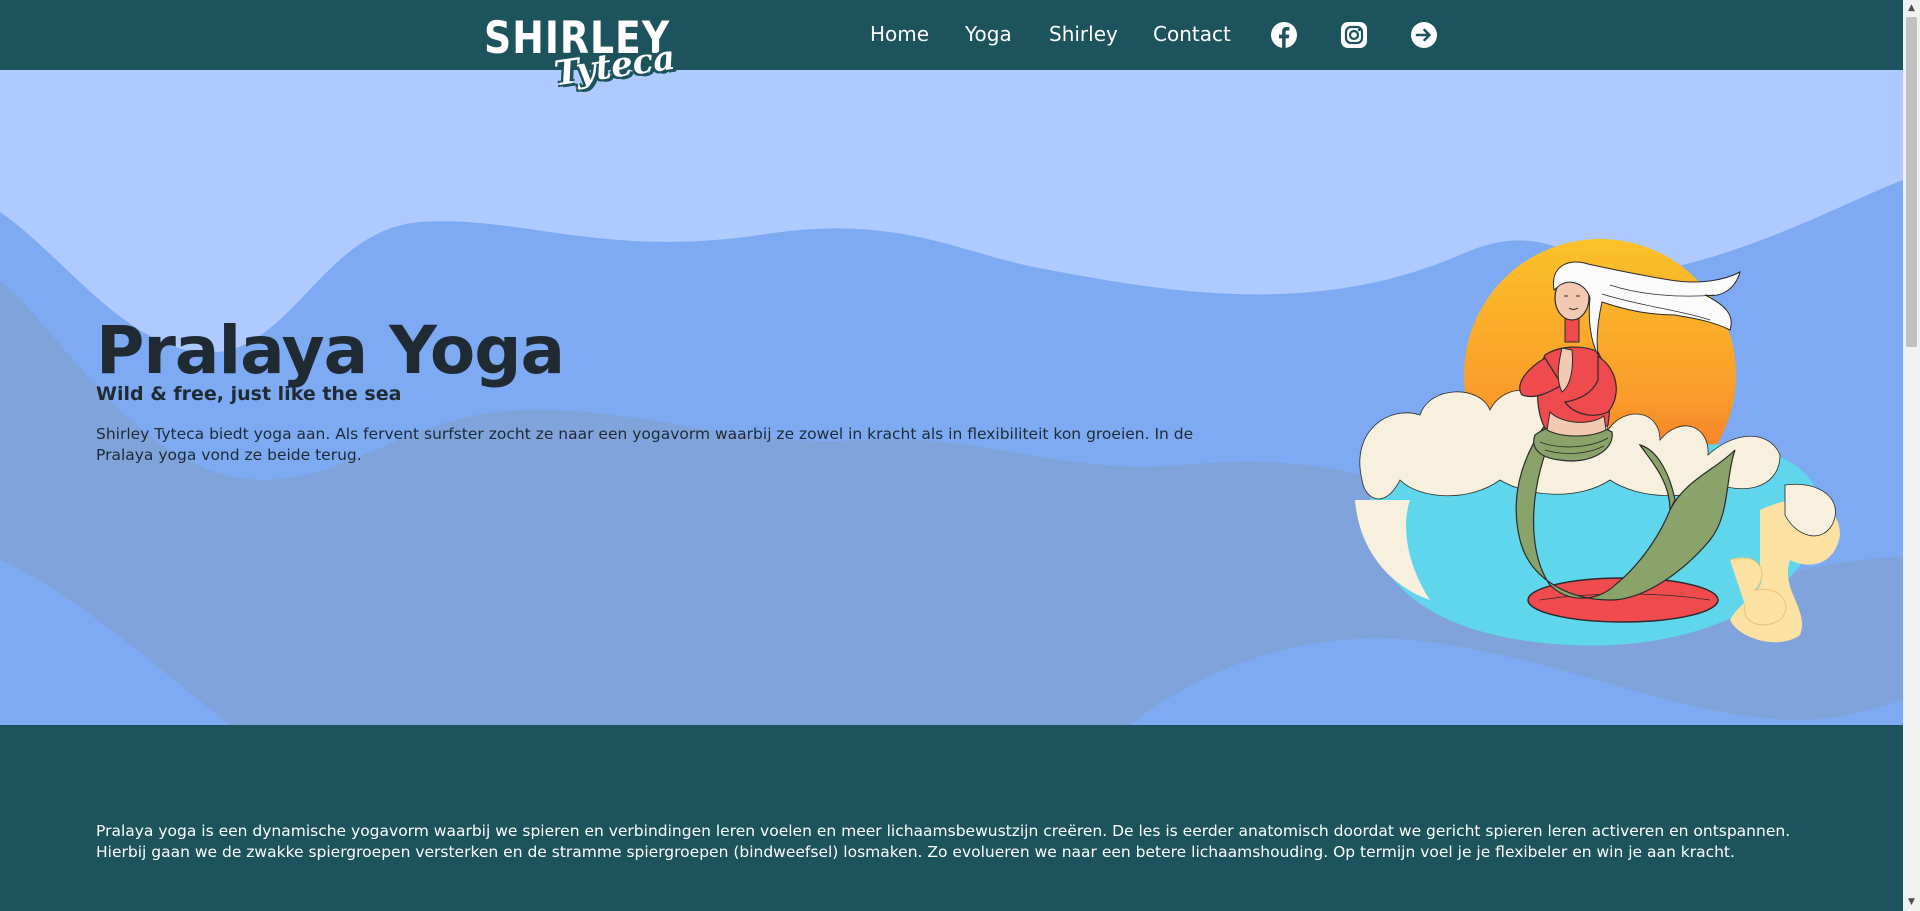 This screenshot has width=1920, height=911. I want to click on facebook-icon, so click(1284, 35).